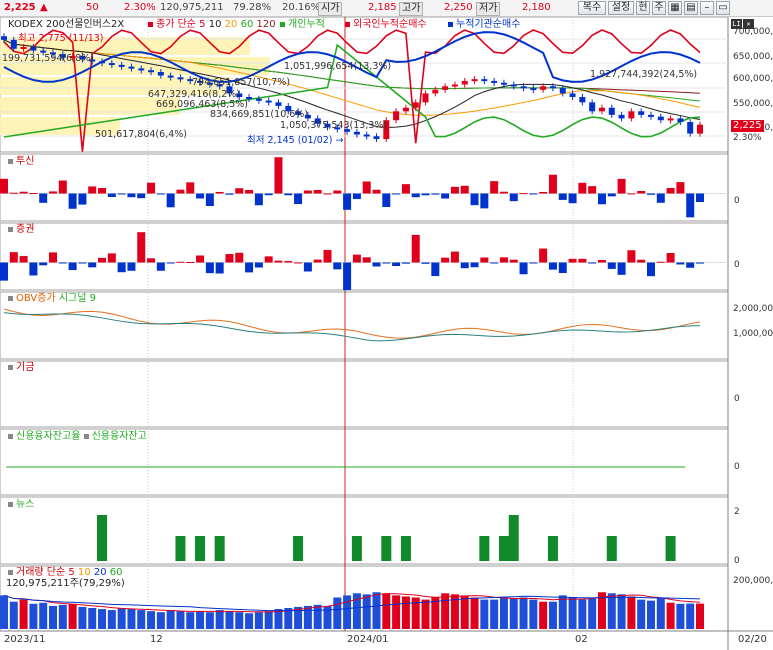  I want to click on y-tick: 550,000,, so click(753, 104).